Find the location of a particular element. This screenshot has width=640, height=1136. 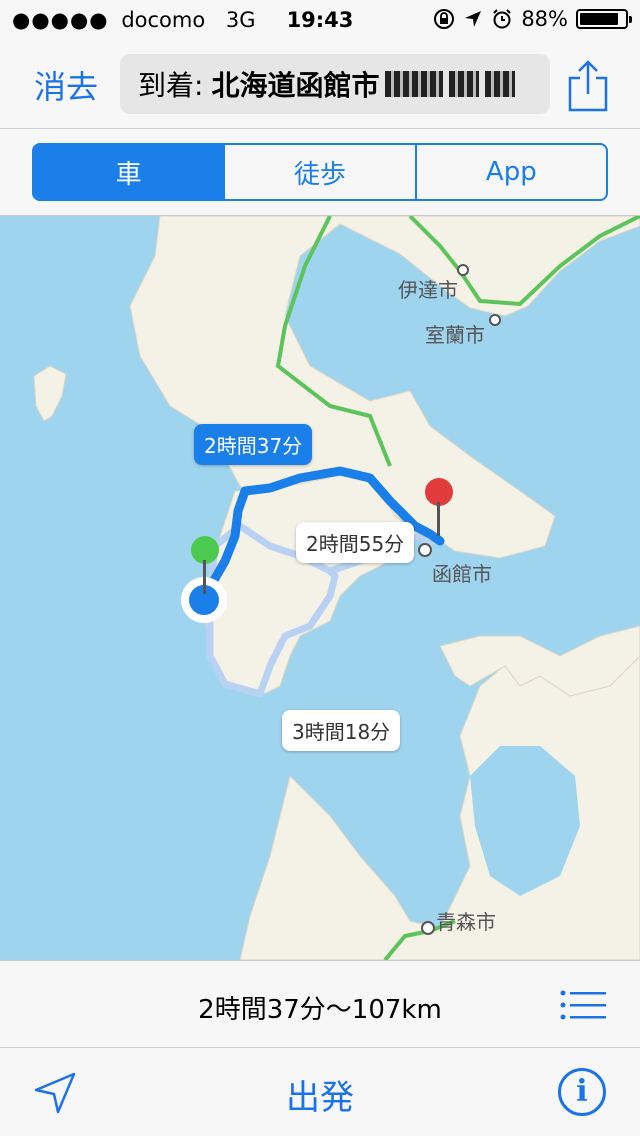

route-summary-text: 2時間37分〜107km is located at coordinates (320, 1010).